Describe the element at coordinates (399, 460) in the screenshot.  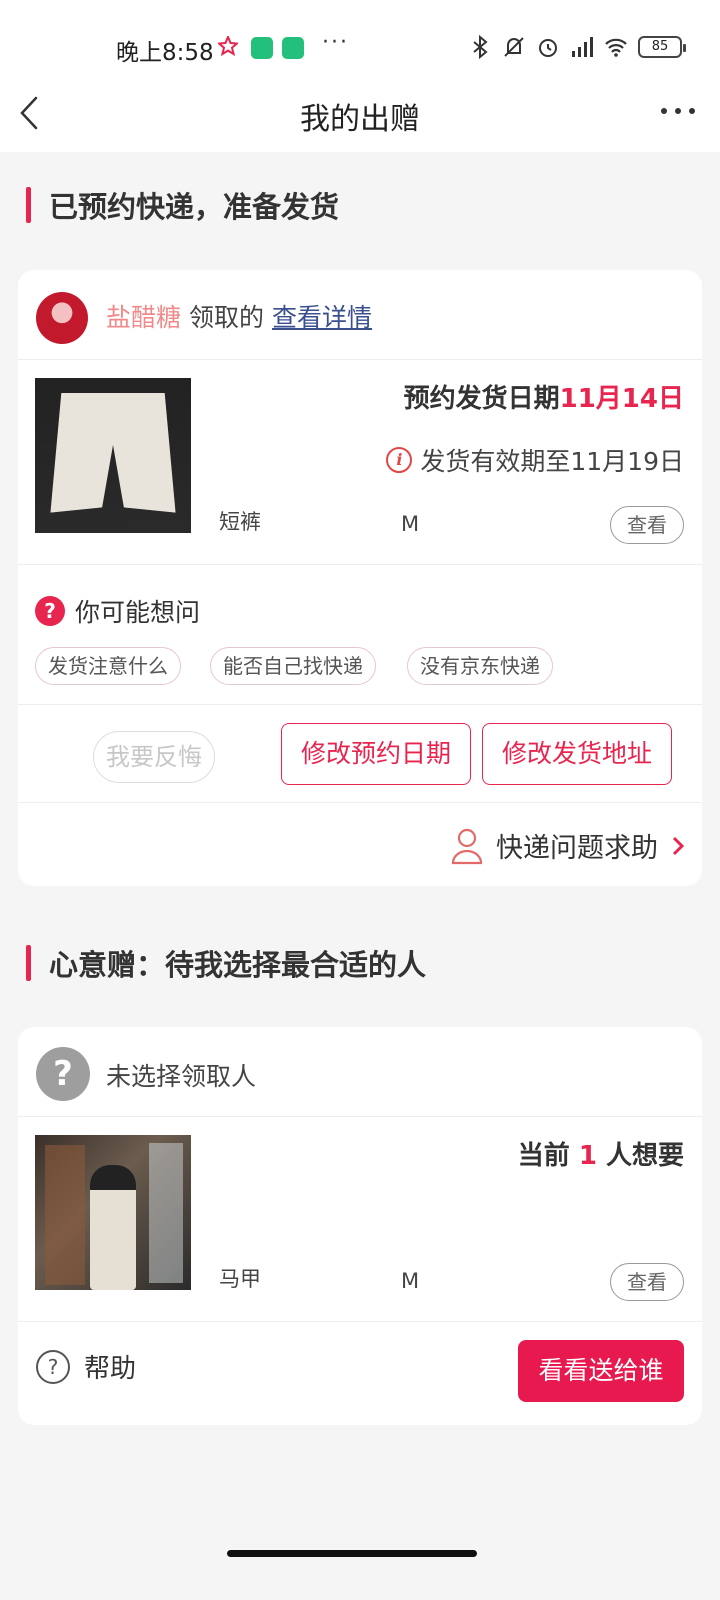
I see `info-icon: i` at that location.